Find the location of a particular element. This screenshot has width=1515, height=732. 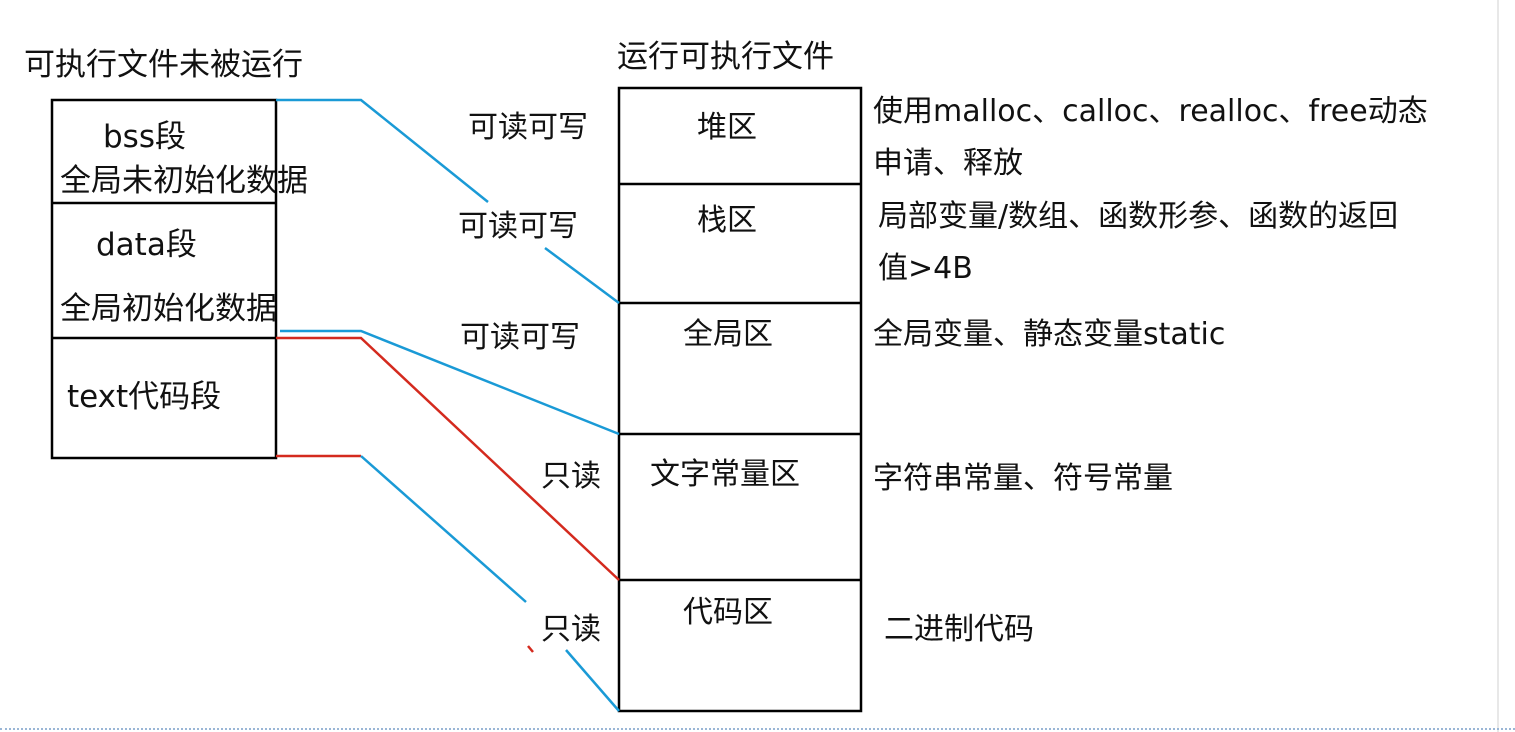

bottom-dotted-border is located at coordinates (757, 729).